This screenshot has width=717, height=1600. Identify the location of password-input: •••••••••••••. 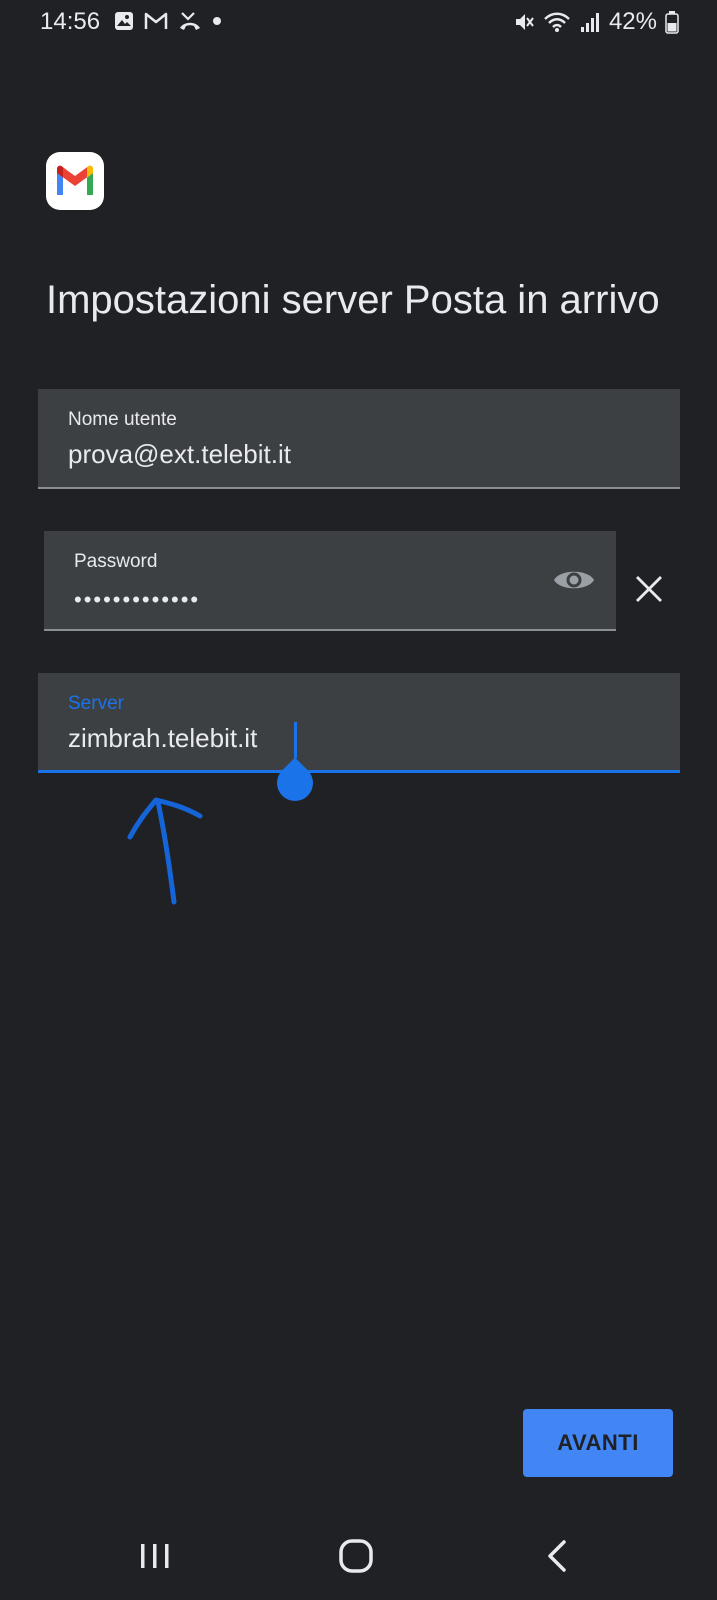
(137, 600).